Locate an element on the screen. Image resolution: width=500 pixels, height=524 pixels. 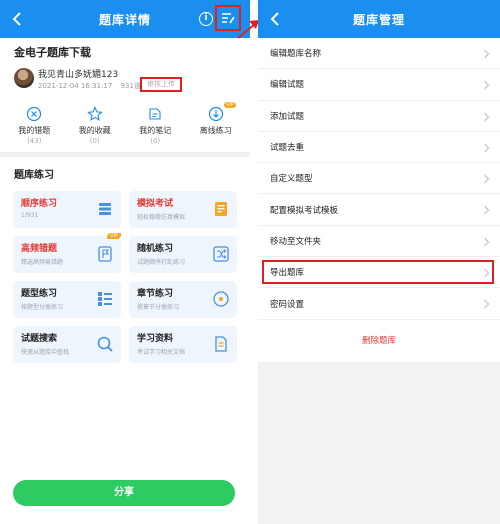
stat-label: 我的笔记 is located at coordinates (155, 130).